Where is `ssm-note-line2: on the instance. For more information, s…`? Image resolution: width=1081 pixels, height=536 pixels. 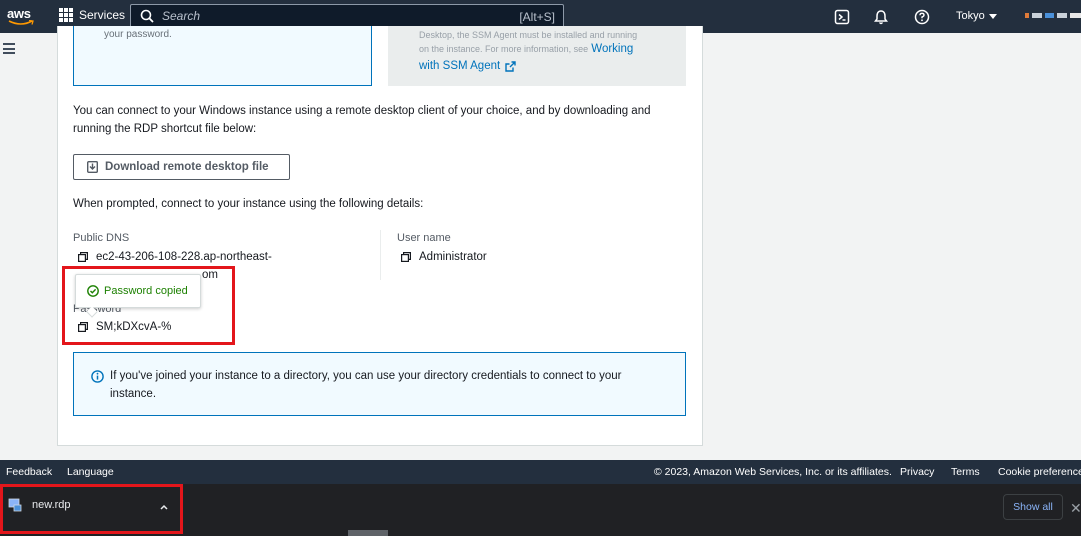
ssm-note-line2: on the instance. For more information, s… is located at coordinates (526, 49).